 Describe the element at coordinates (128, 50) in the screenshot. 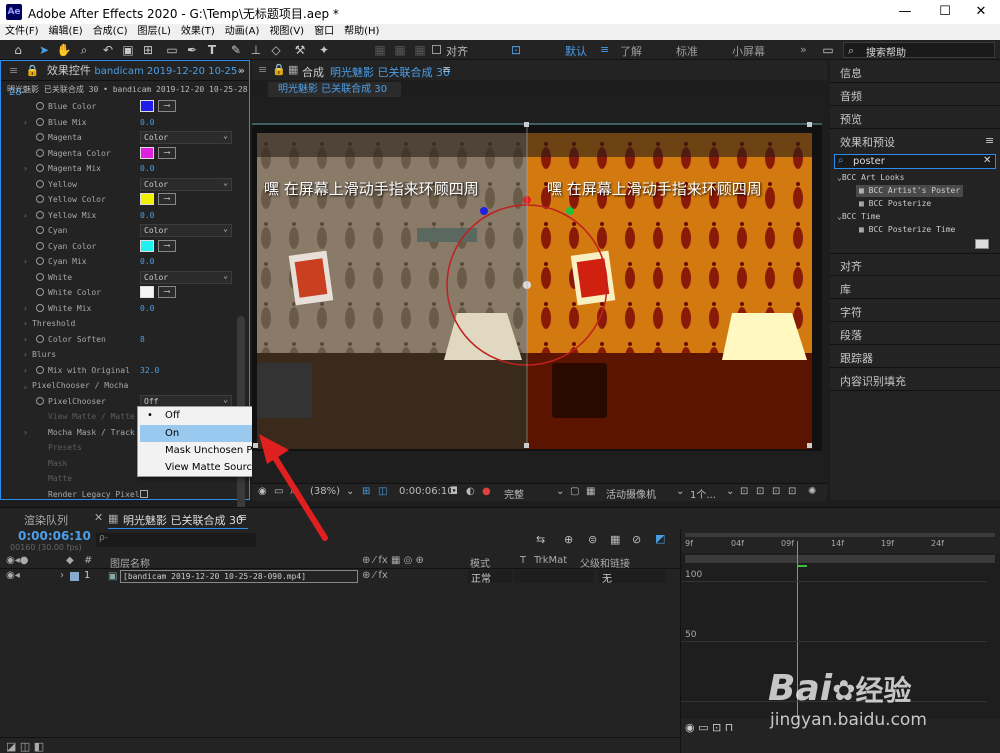

I see `camera-tool-icon: ▣` at that location.